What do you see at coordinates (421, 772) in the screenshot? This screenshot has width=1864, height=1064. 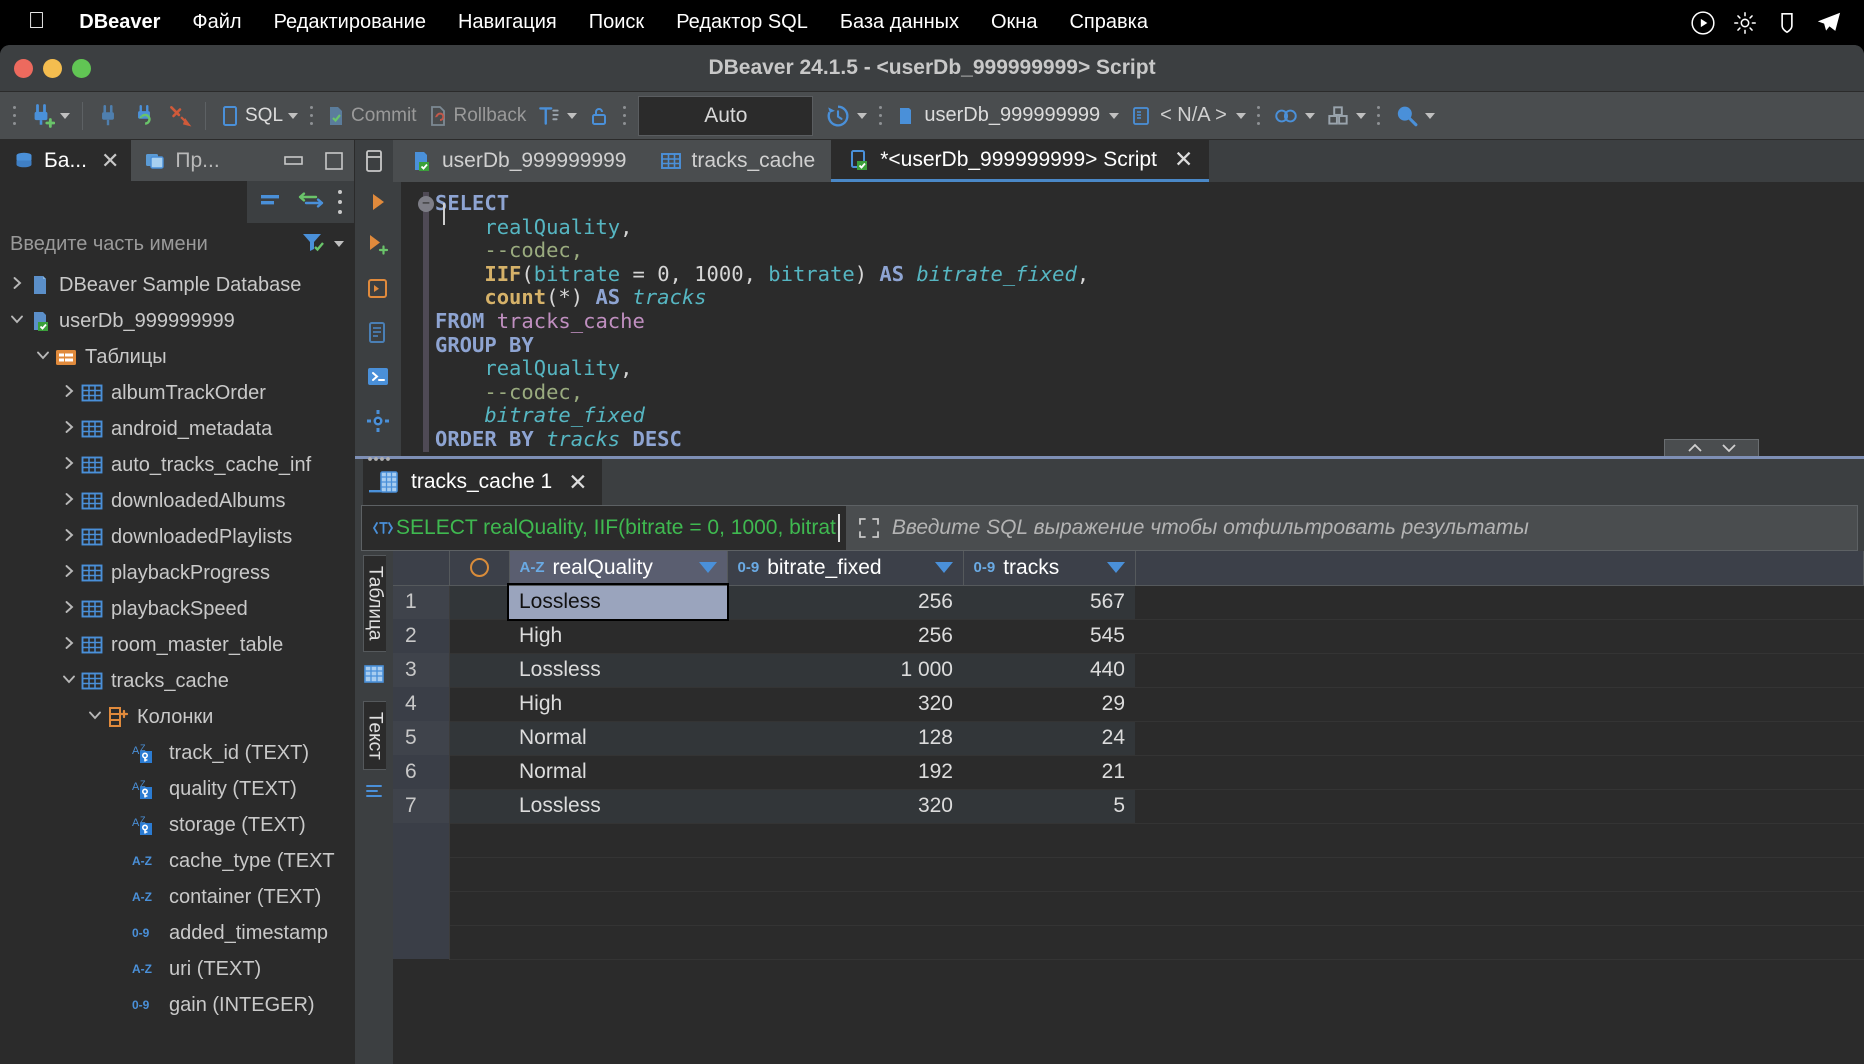 I see `row-number: 6` at bounding box center [421, 772].